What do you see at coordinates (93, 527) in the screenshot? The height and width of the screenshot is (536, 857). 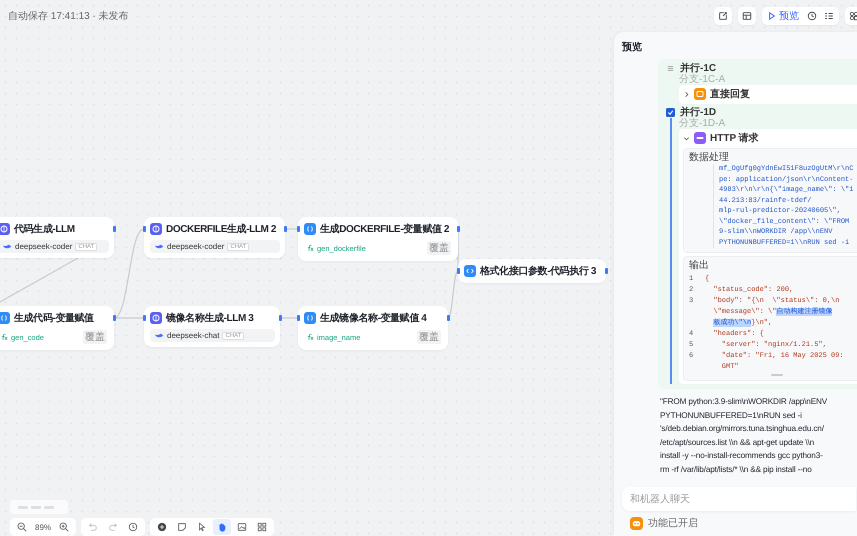 I see `undo-icon` at bounding box center [93, 527].